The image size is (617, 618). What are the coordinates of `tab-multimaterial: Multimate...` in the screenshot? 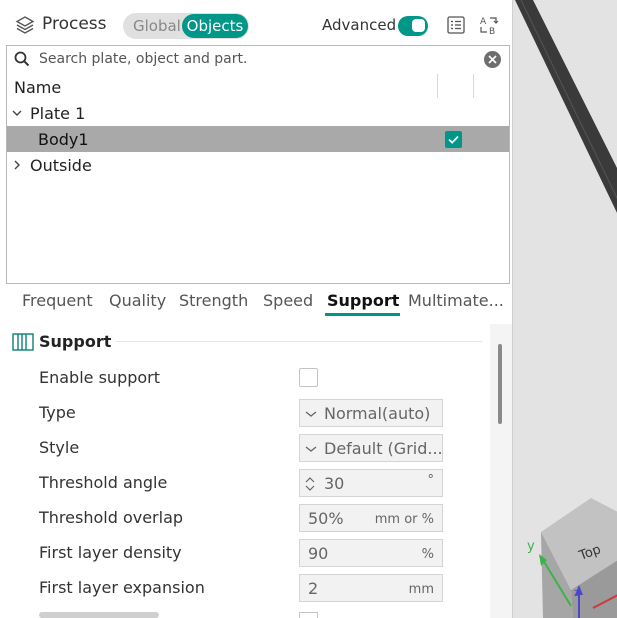 It's located at (456, 300).